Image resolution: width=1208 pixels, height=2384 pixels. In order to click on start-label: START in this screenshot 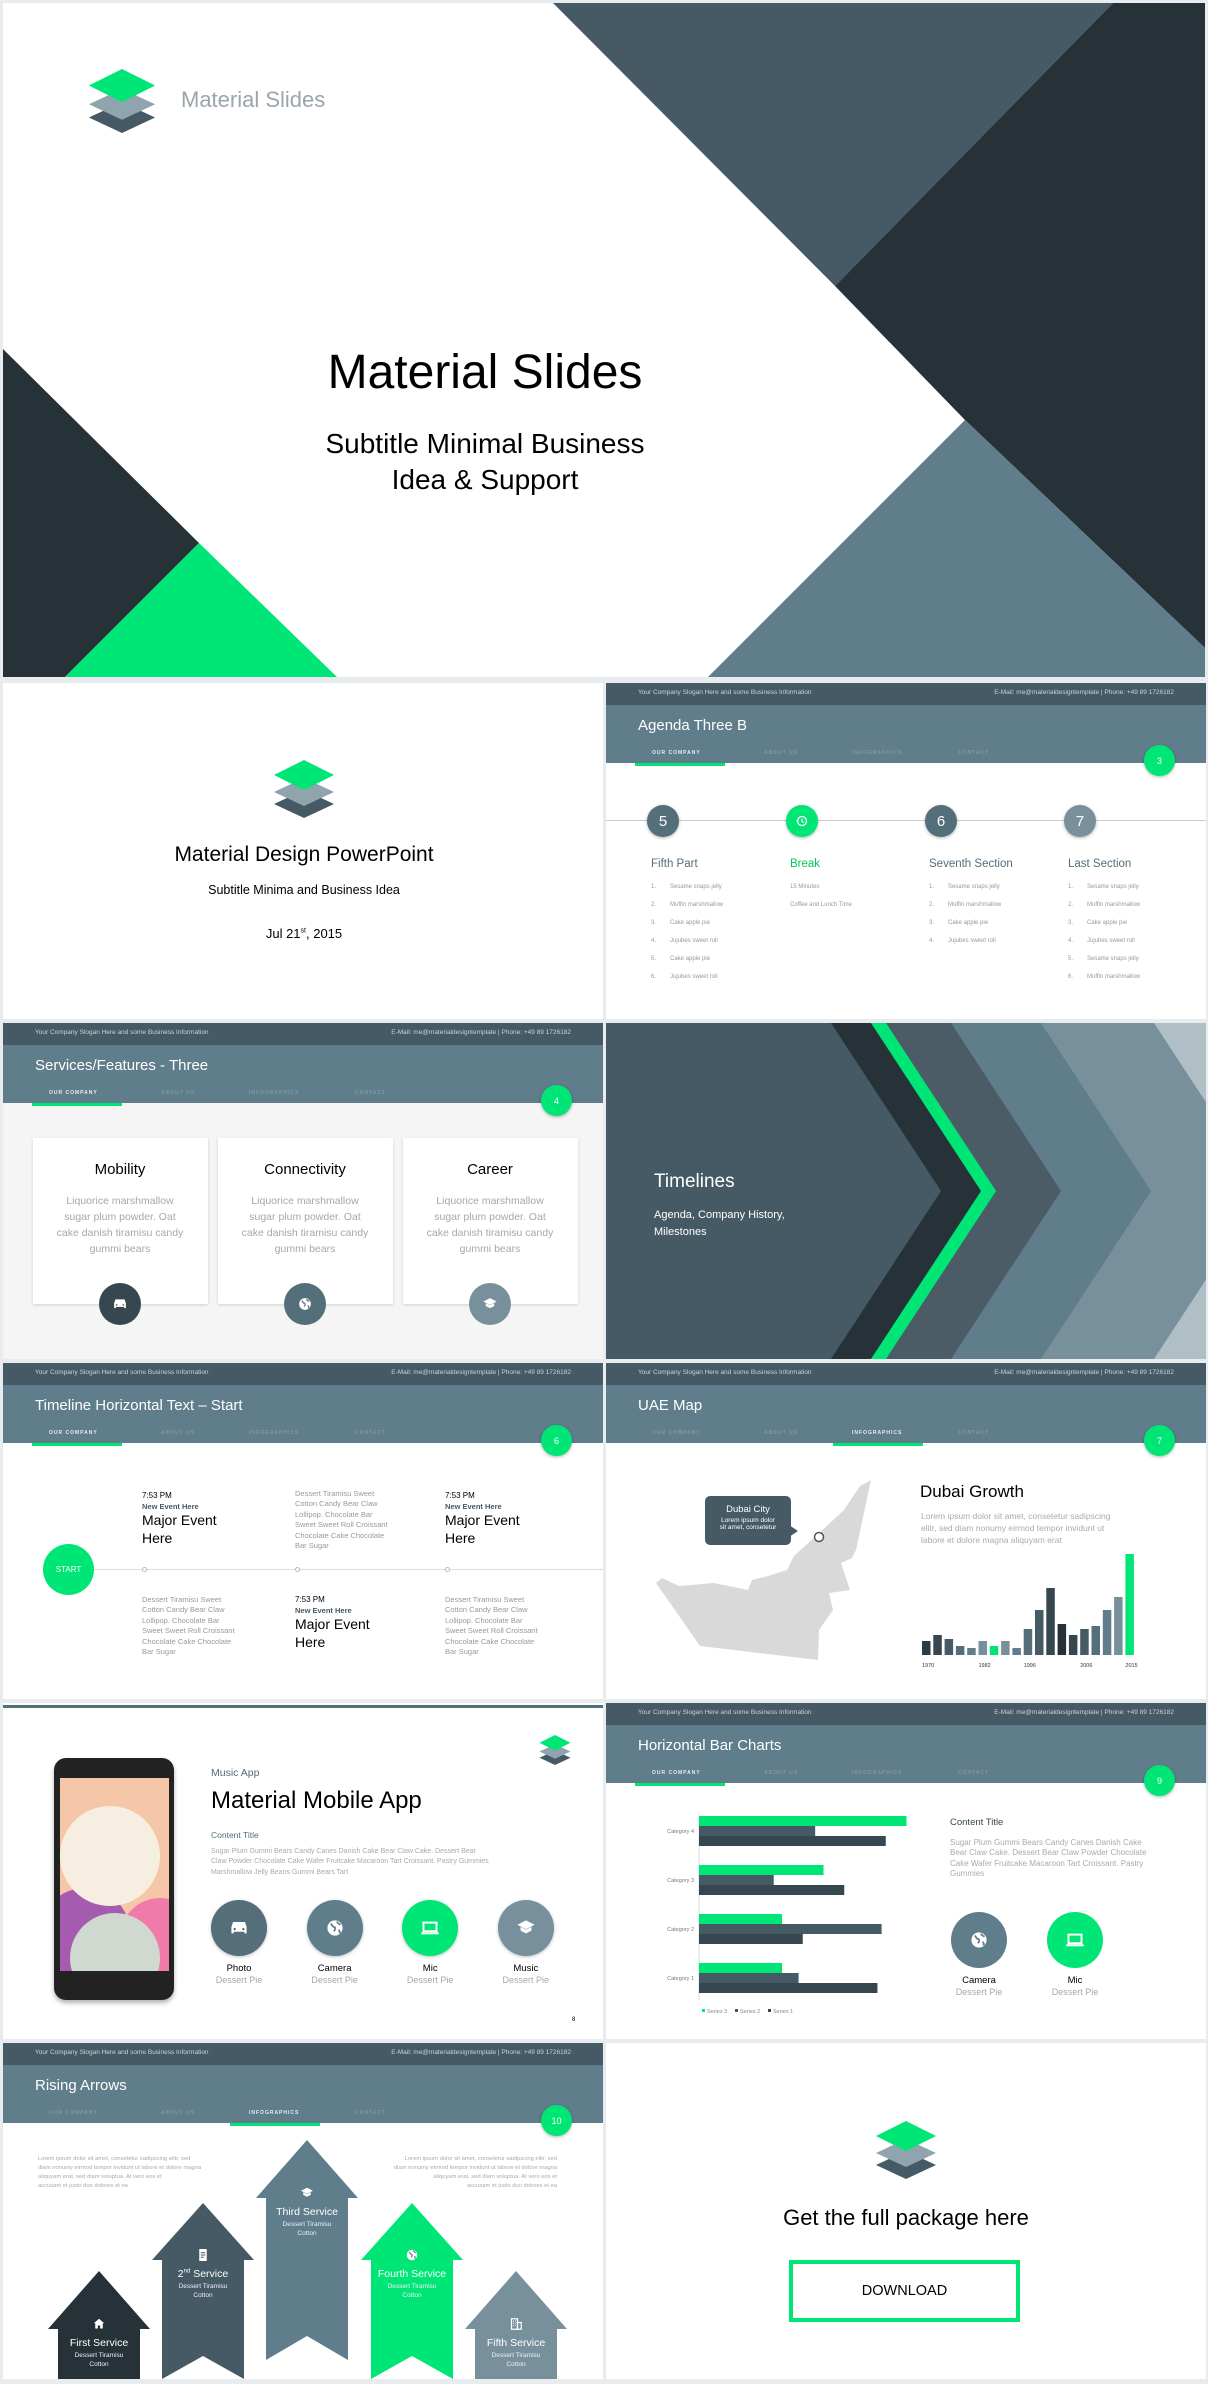, I will do `click(68, 1569)`.